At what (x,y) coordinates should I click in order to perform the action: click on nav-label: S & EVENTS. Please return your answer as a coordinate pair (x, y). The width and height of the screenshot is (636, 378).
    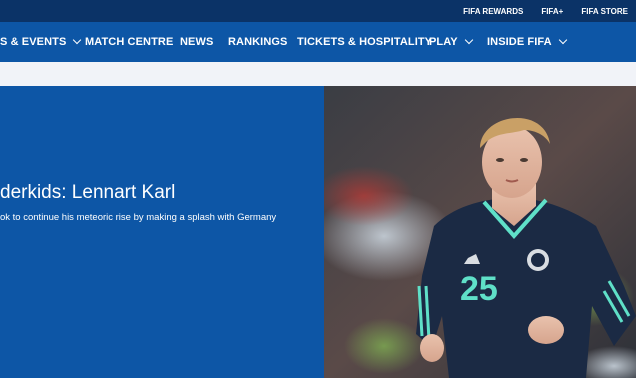
    Looking at the image, I should click on (33, 42).